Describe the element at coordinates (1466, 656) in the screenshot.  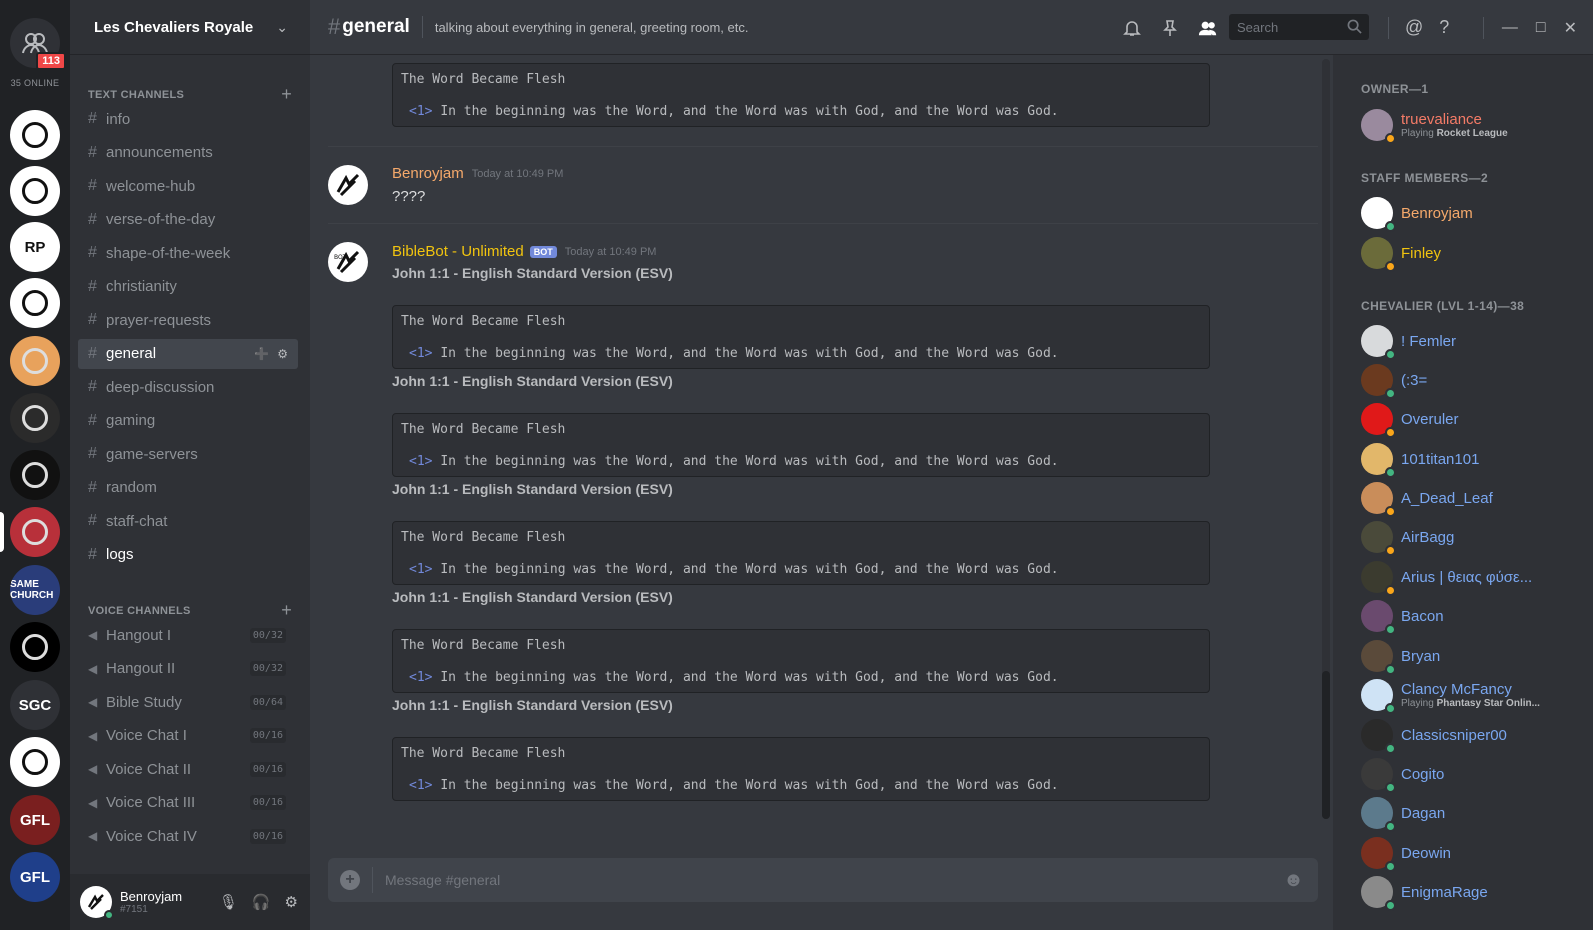
I see `member-item: Bryan` at that location.